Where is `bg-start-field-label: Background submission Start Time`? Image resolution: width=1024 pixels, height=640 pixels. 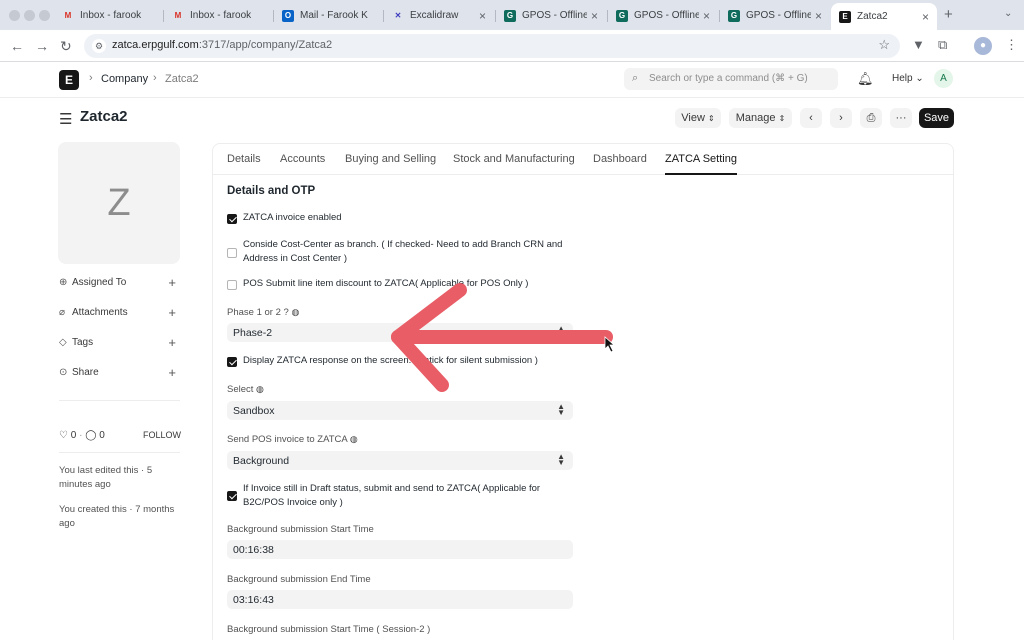
bg-start-field-label: Background submission Start Time is located at coordinates (300, 529).